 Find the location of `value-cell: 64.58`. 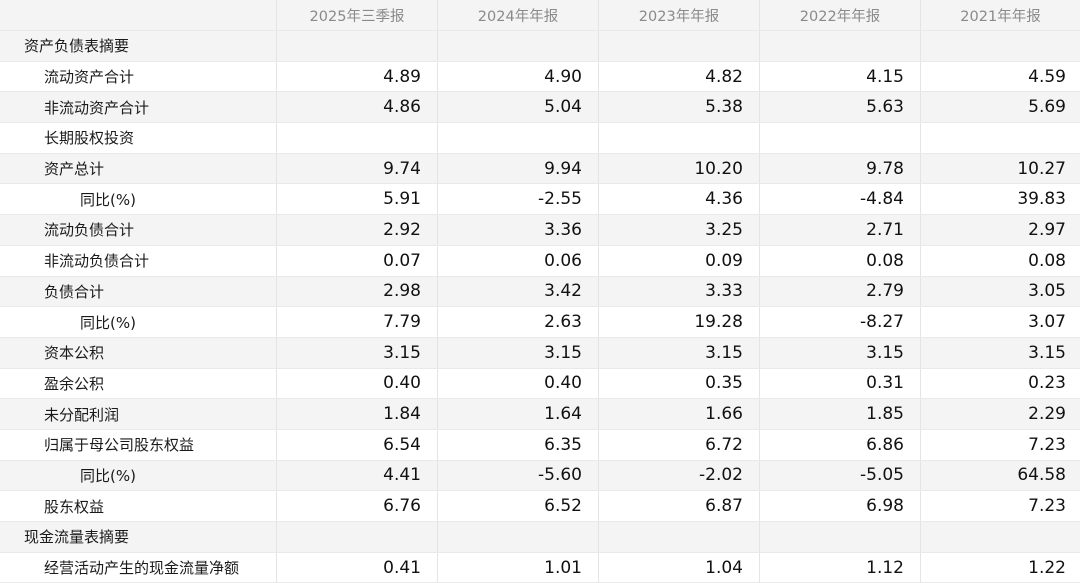

value-cell: 64.58 is located at coordinates (1041, 475).